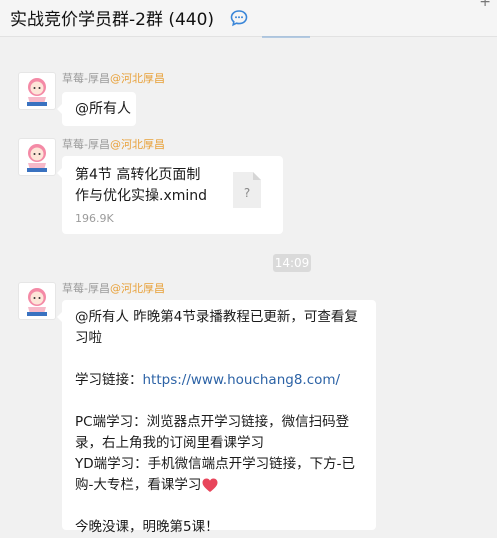 The image size is (497, 538). Describe the element at coordinates (225, 485) in the screenshot. I see `message-line-with-heart: 购-大专栏，看课学习` at that location.